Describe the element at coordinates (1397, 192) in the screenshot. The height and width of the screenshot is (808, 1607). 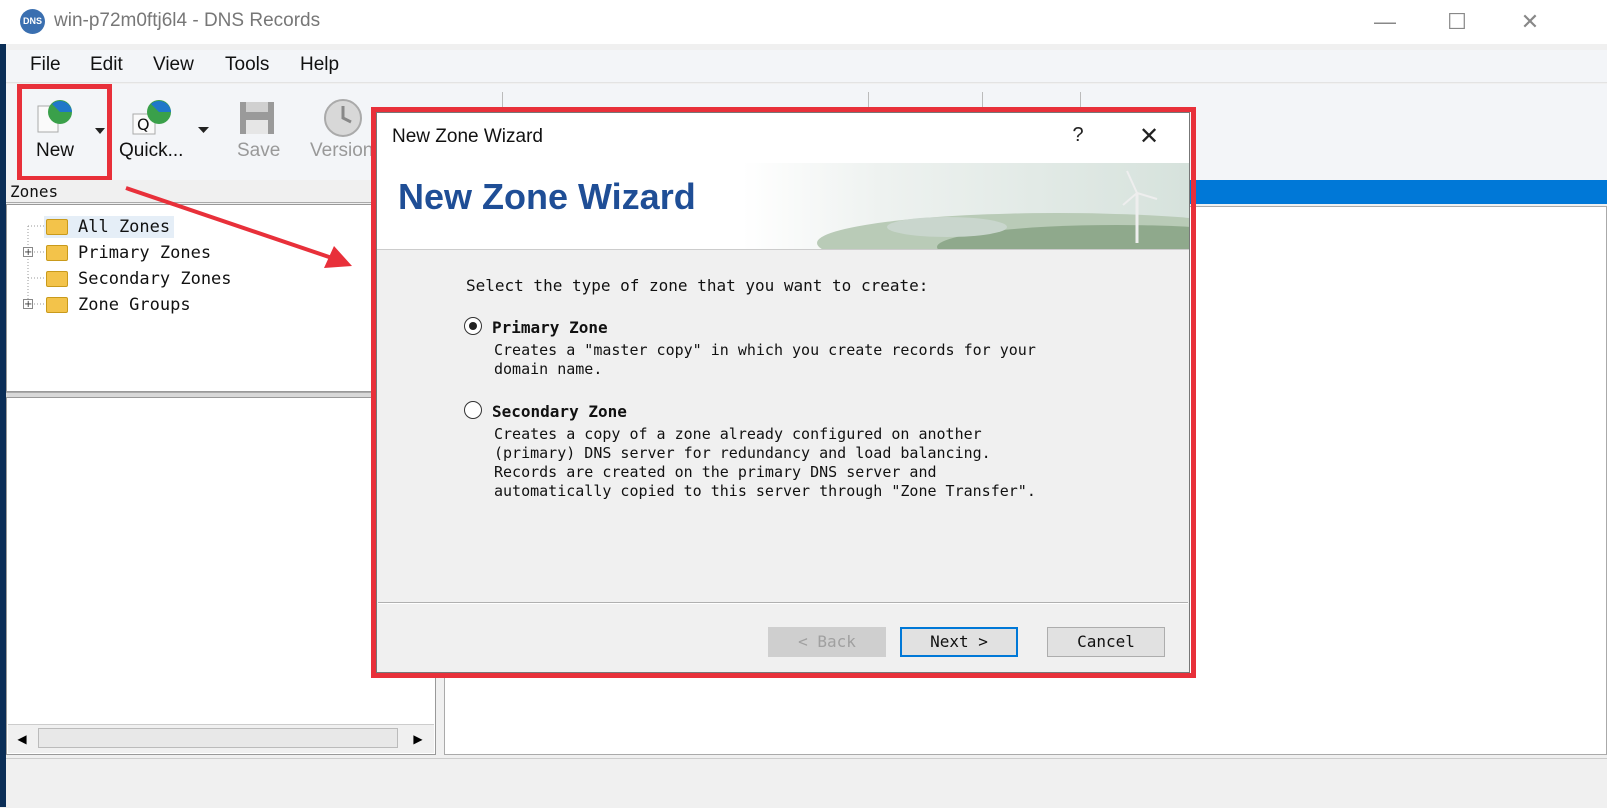
I see `records-header-bar` at that location.